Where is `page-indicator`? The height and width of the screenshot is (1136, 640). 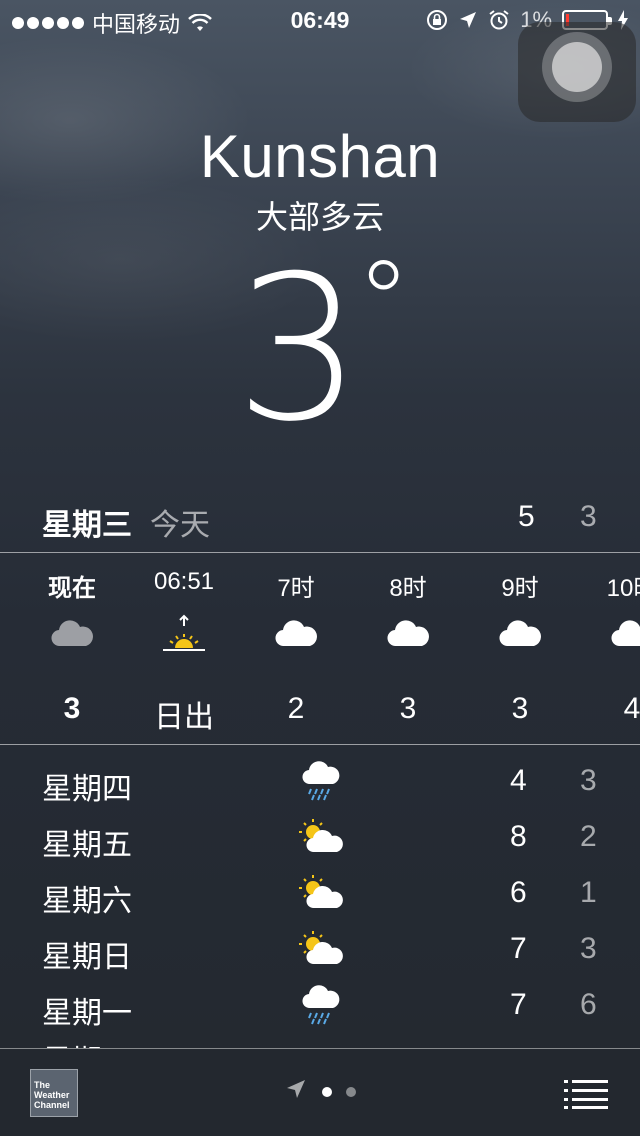 page-indicator is located at coordinates (339, 1092).